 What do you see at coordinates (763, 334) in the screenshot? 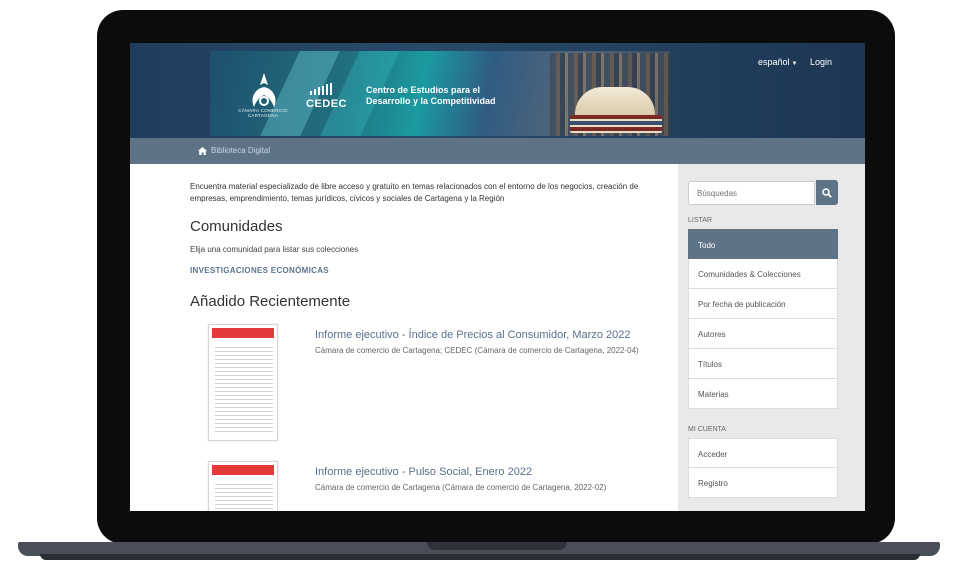
I see `browse-item-authors: Autores` at bounding box center [763, 334].